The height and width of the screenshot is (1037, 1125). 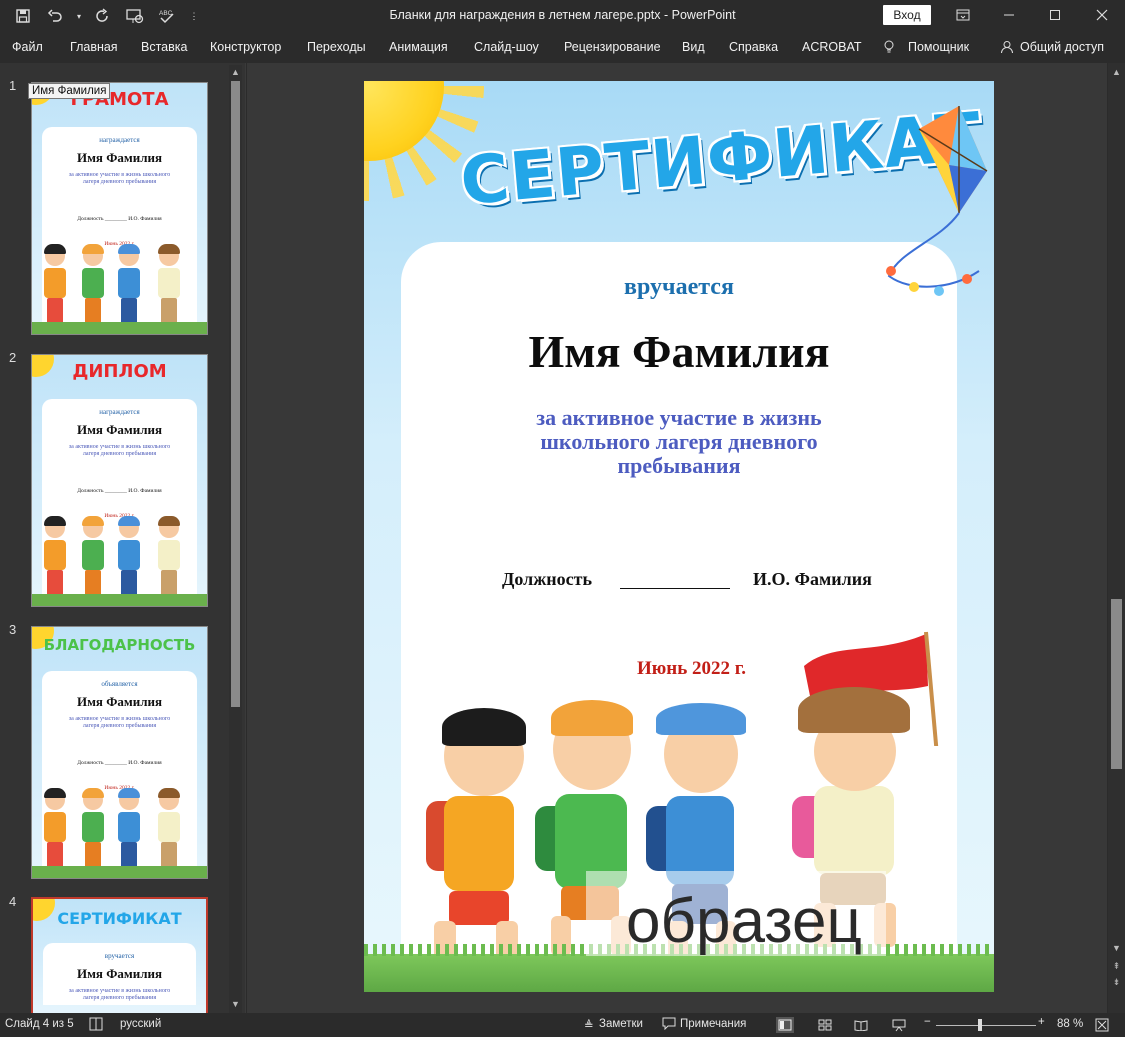 What do you see at coordinates (832, 47) in the screenshot?
I see `tab-acrobat: ACROBAT` at bounding box center [832, 47].